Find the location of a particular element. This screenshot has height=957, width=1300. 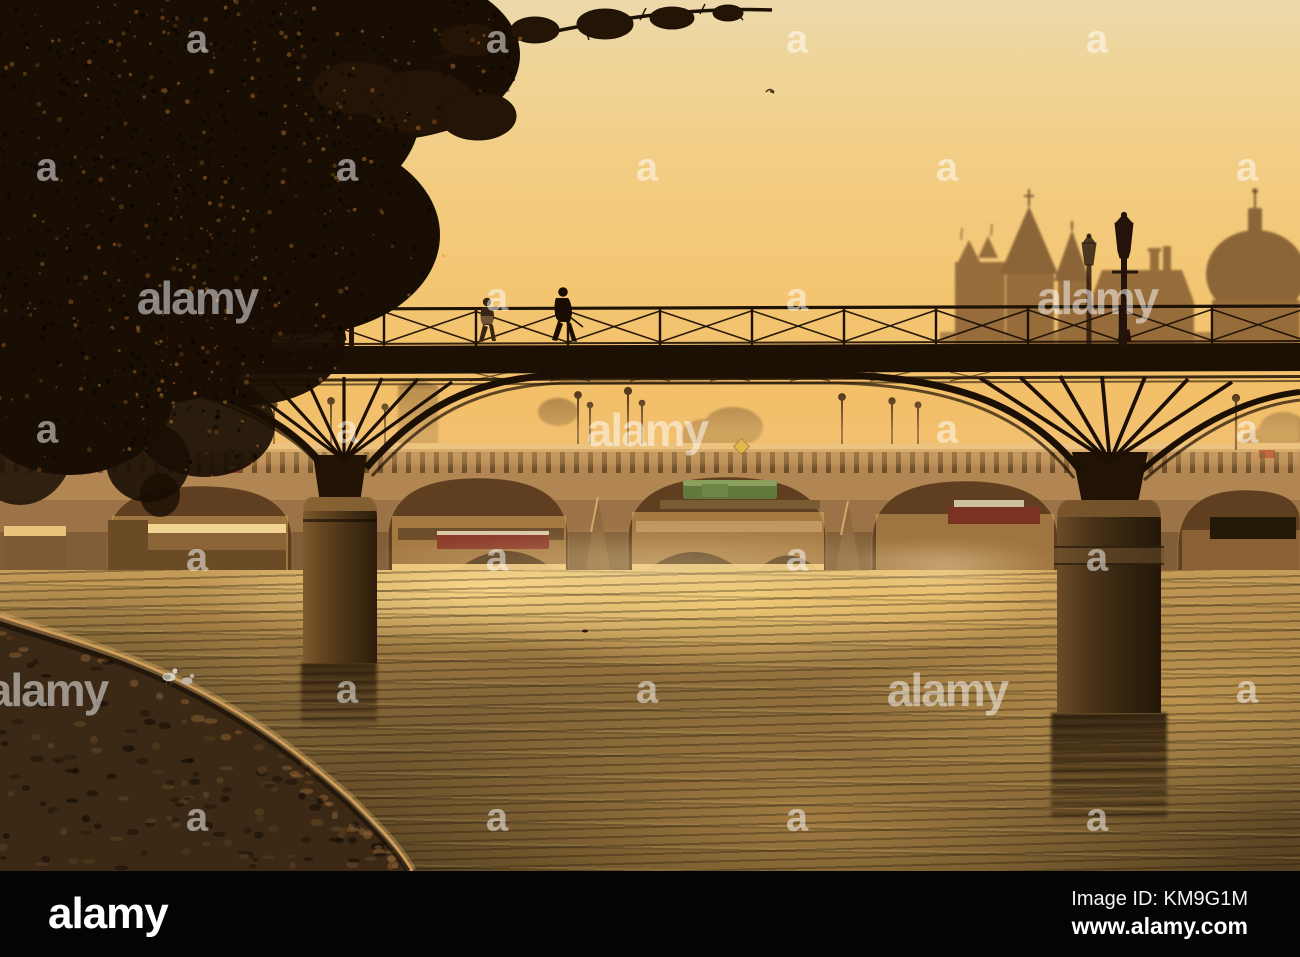

footer-info: Image ID: KM9G1M www.alamy.com is located at coordinates (1159, 914).